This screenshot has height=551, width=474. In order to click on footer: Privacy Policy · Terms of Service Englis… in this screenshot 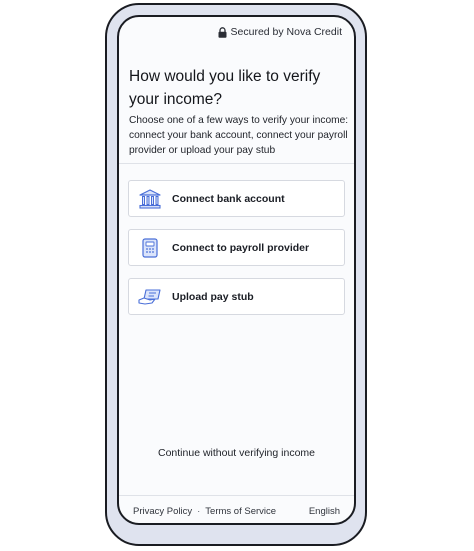, I will do `click(236, 511)`.